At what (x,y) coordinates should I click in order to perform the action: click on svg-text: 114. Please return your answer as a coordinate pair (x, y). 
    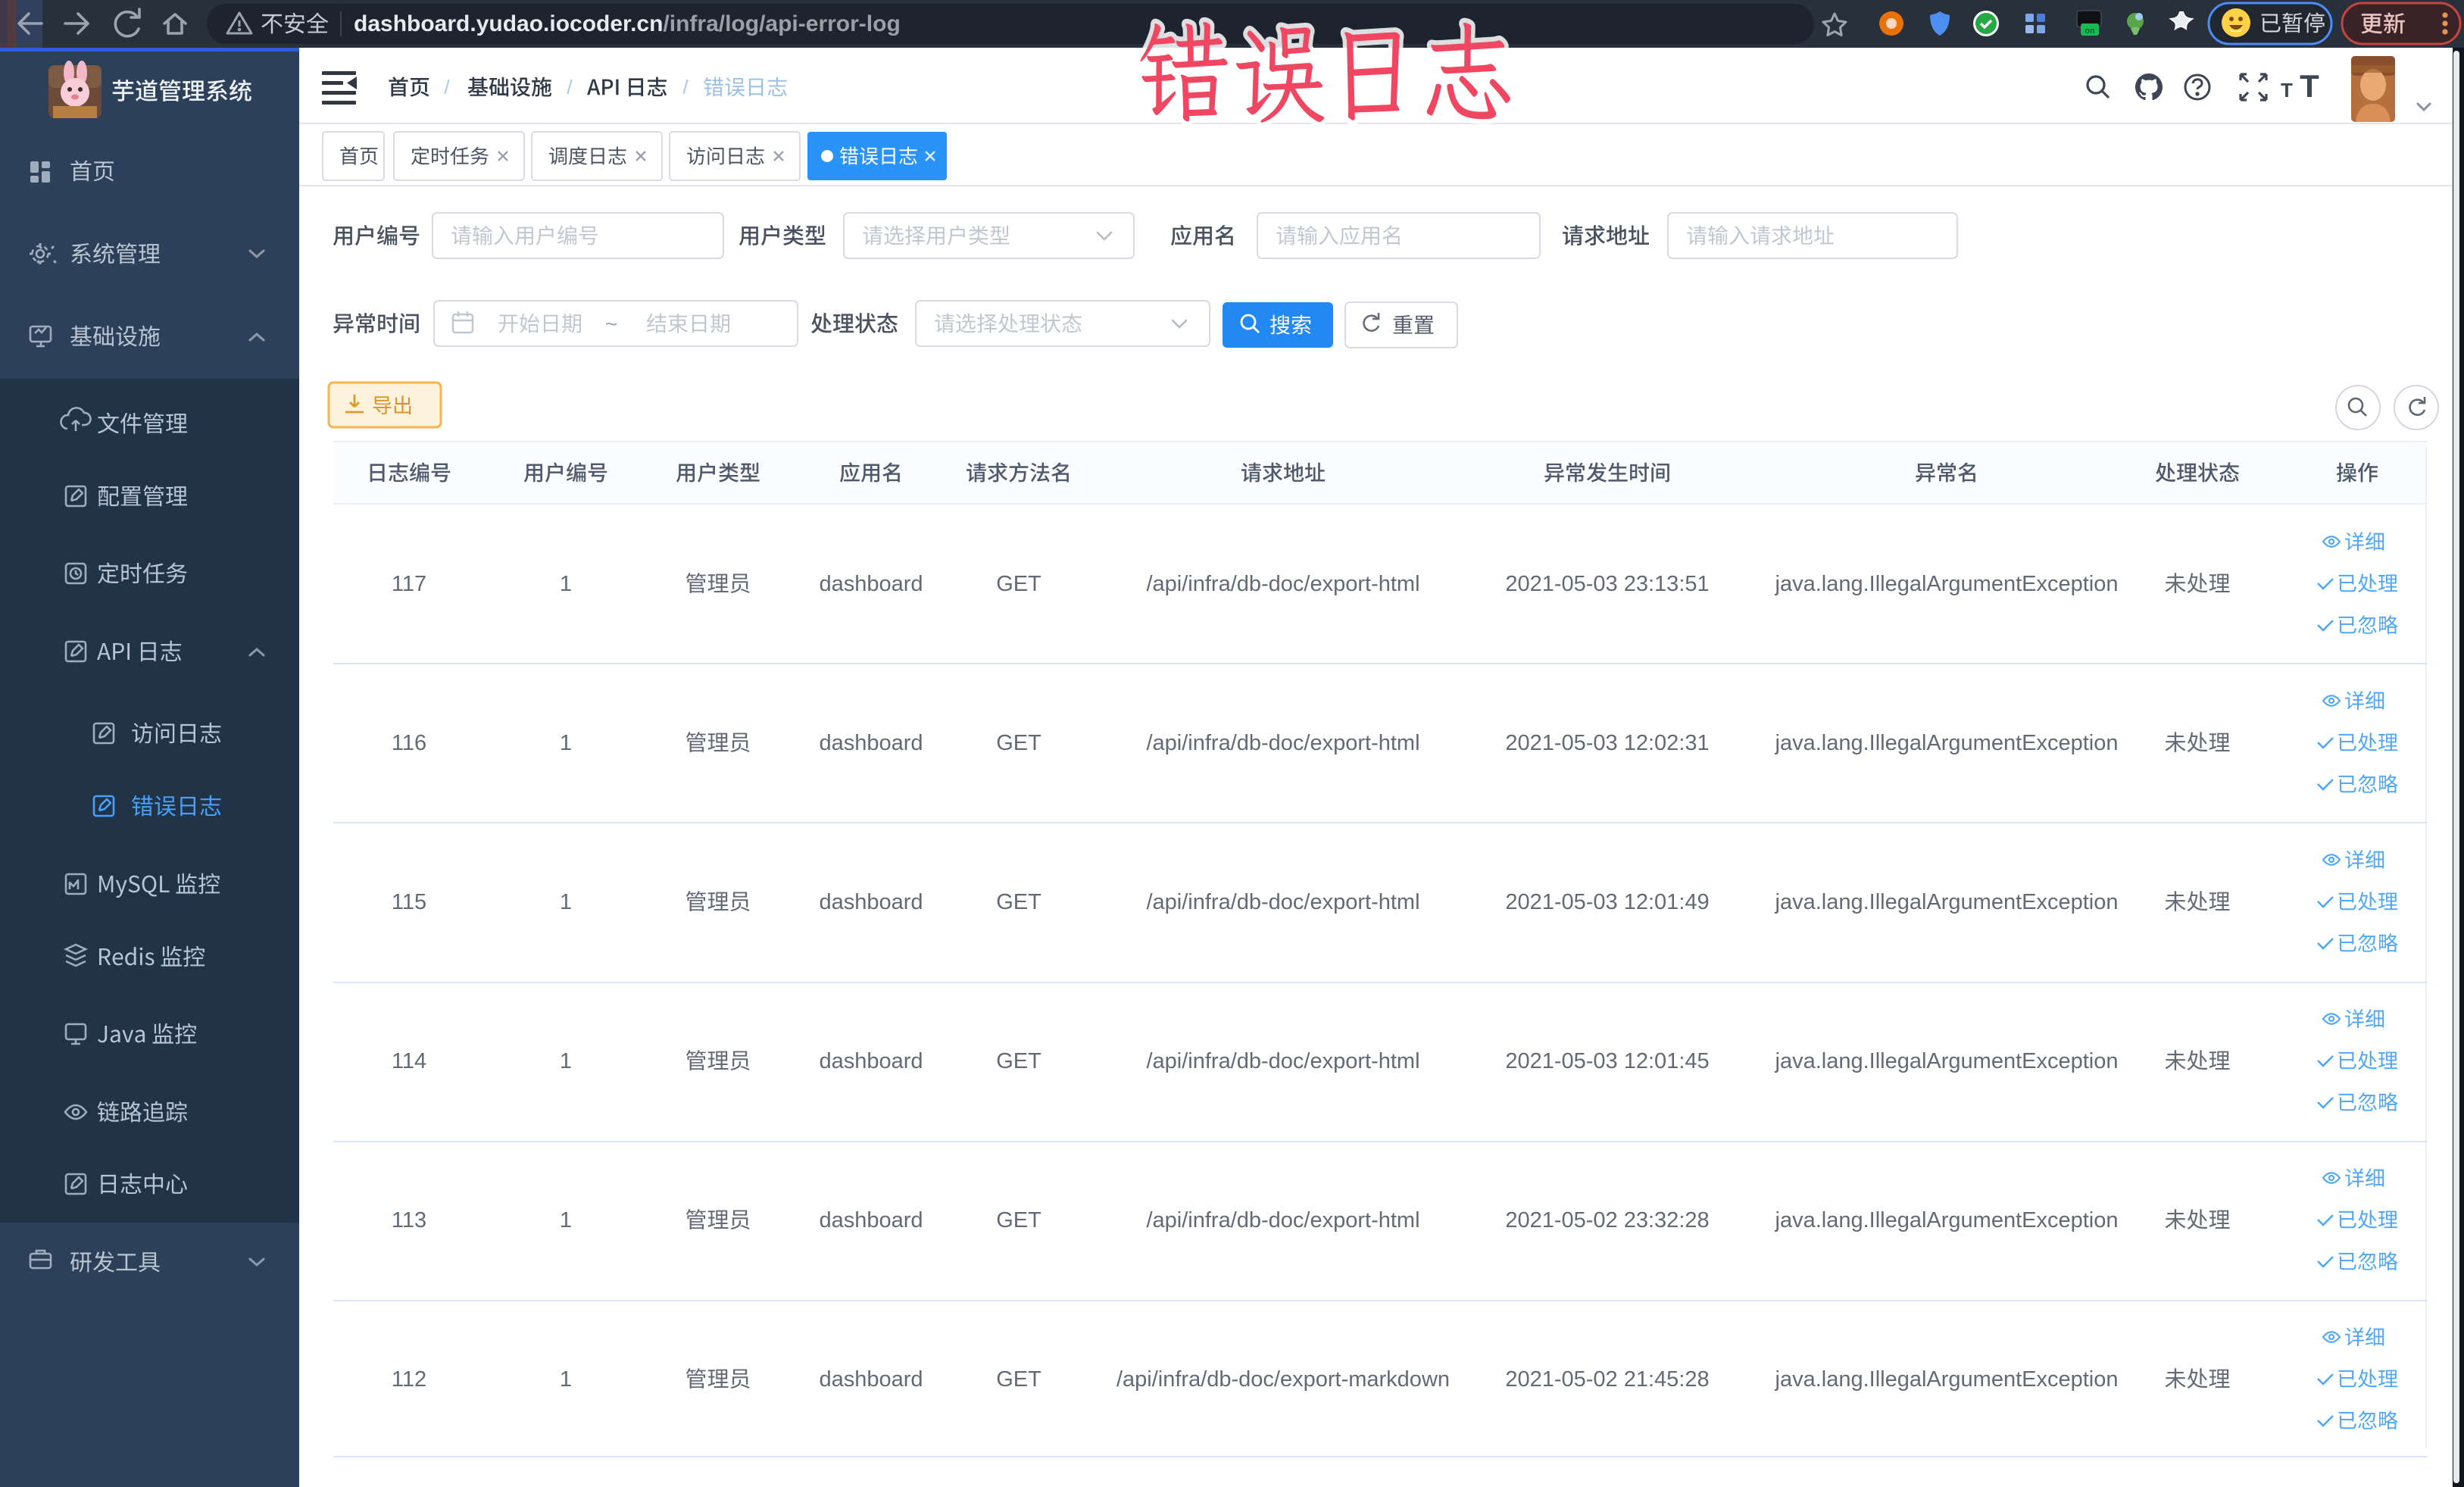
    Looking at the image, I should click on (409, 1061).